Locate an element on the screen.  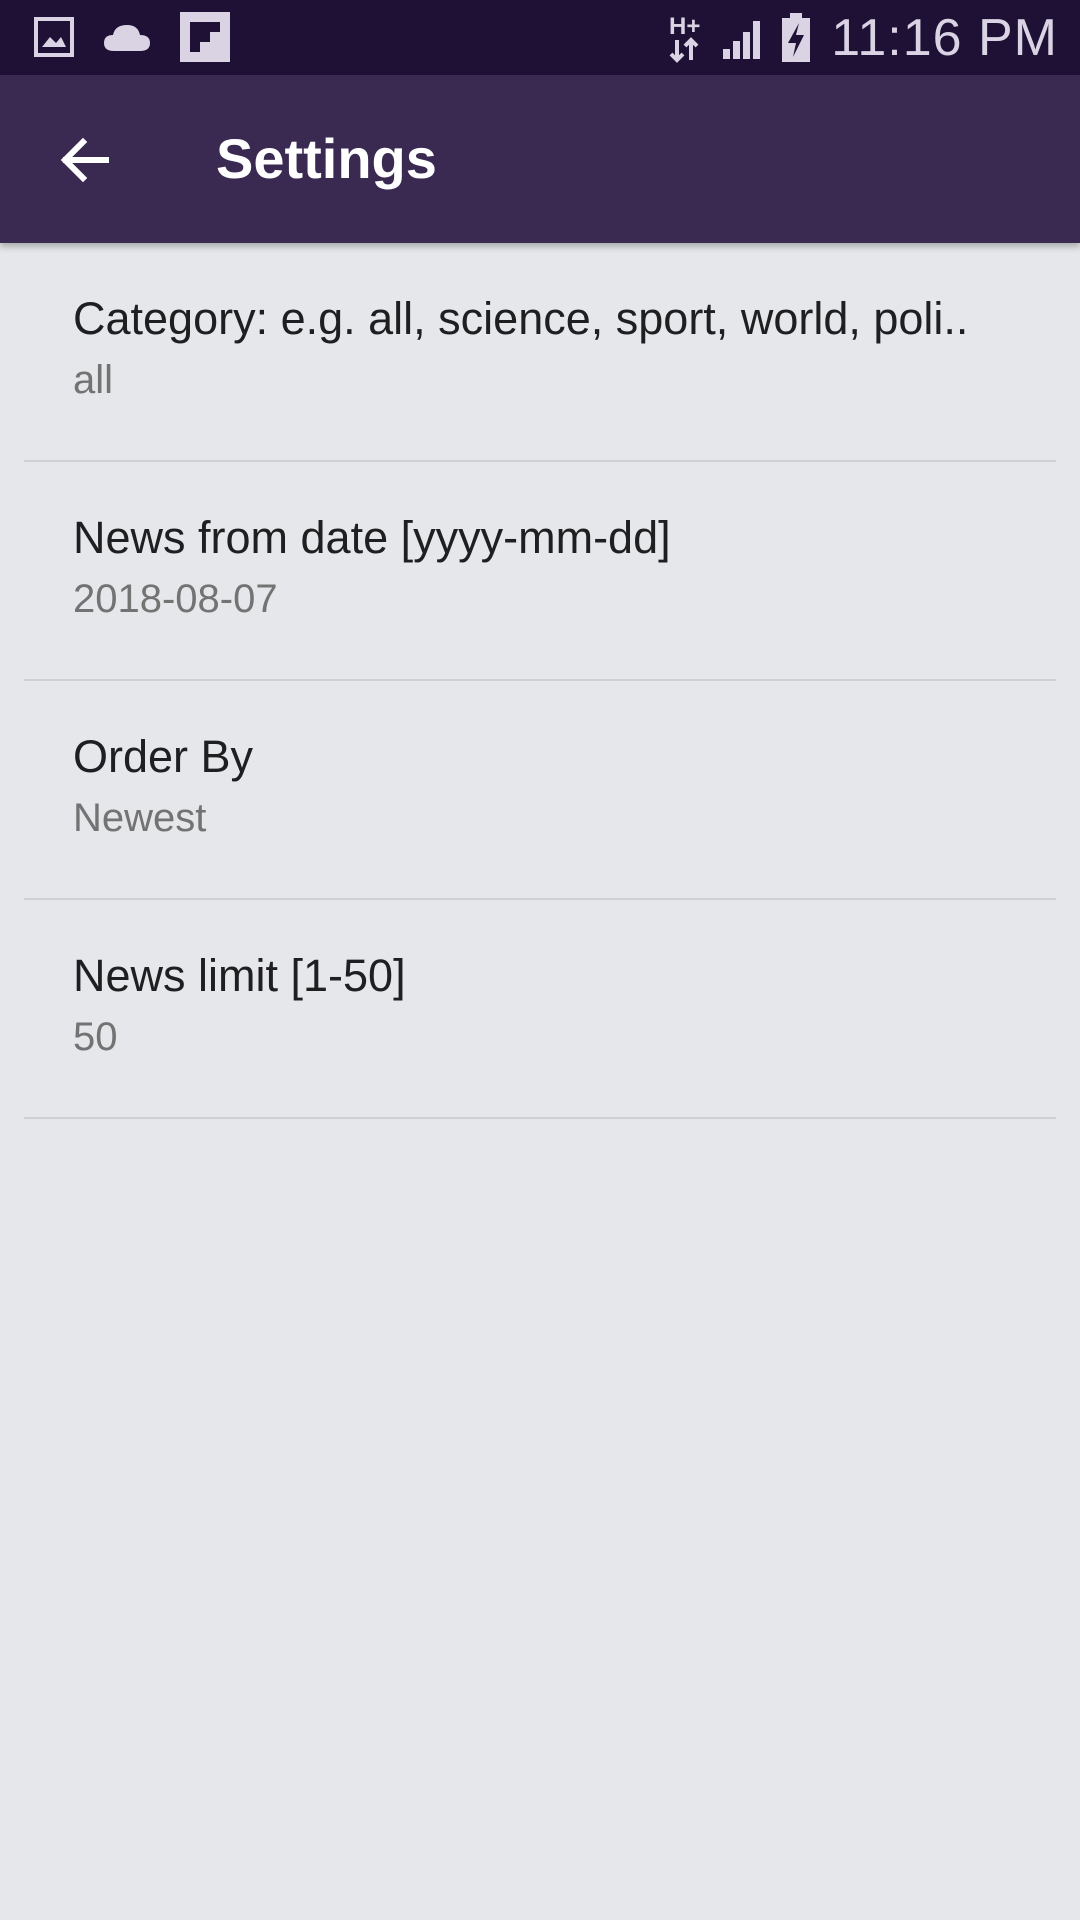
battery-charging-icon is located at coordinates (796, 37).